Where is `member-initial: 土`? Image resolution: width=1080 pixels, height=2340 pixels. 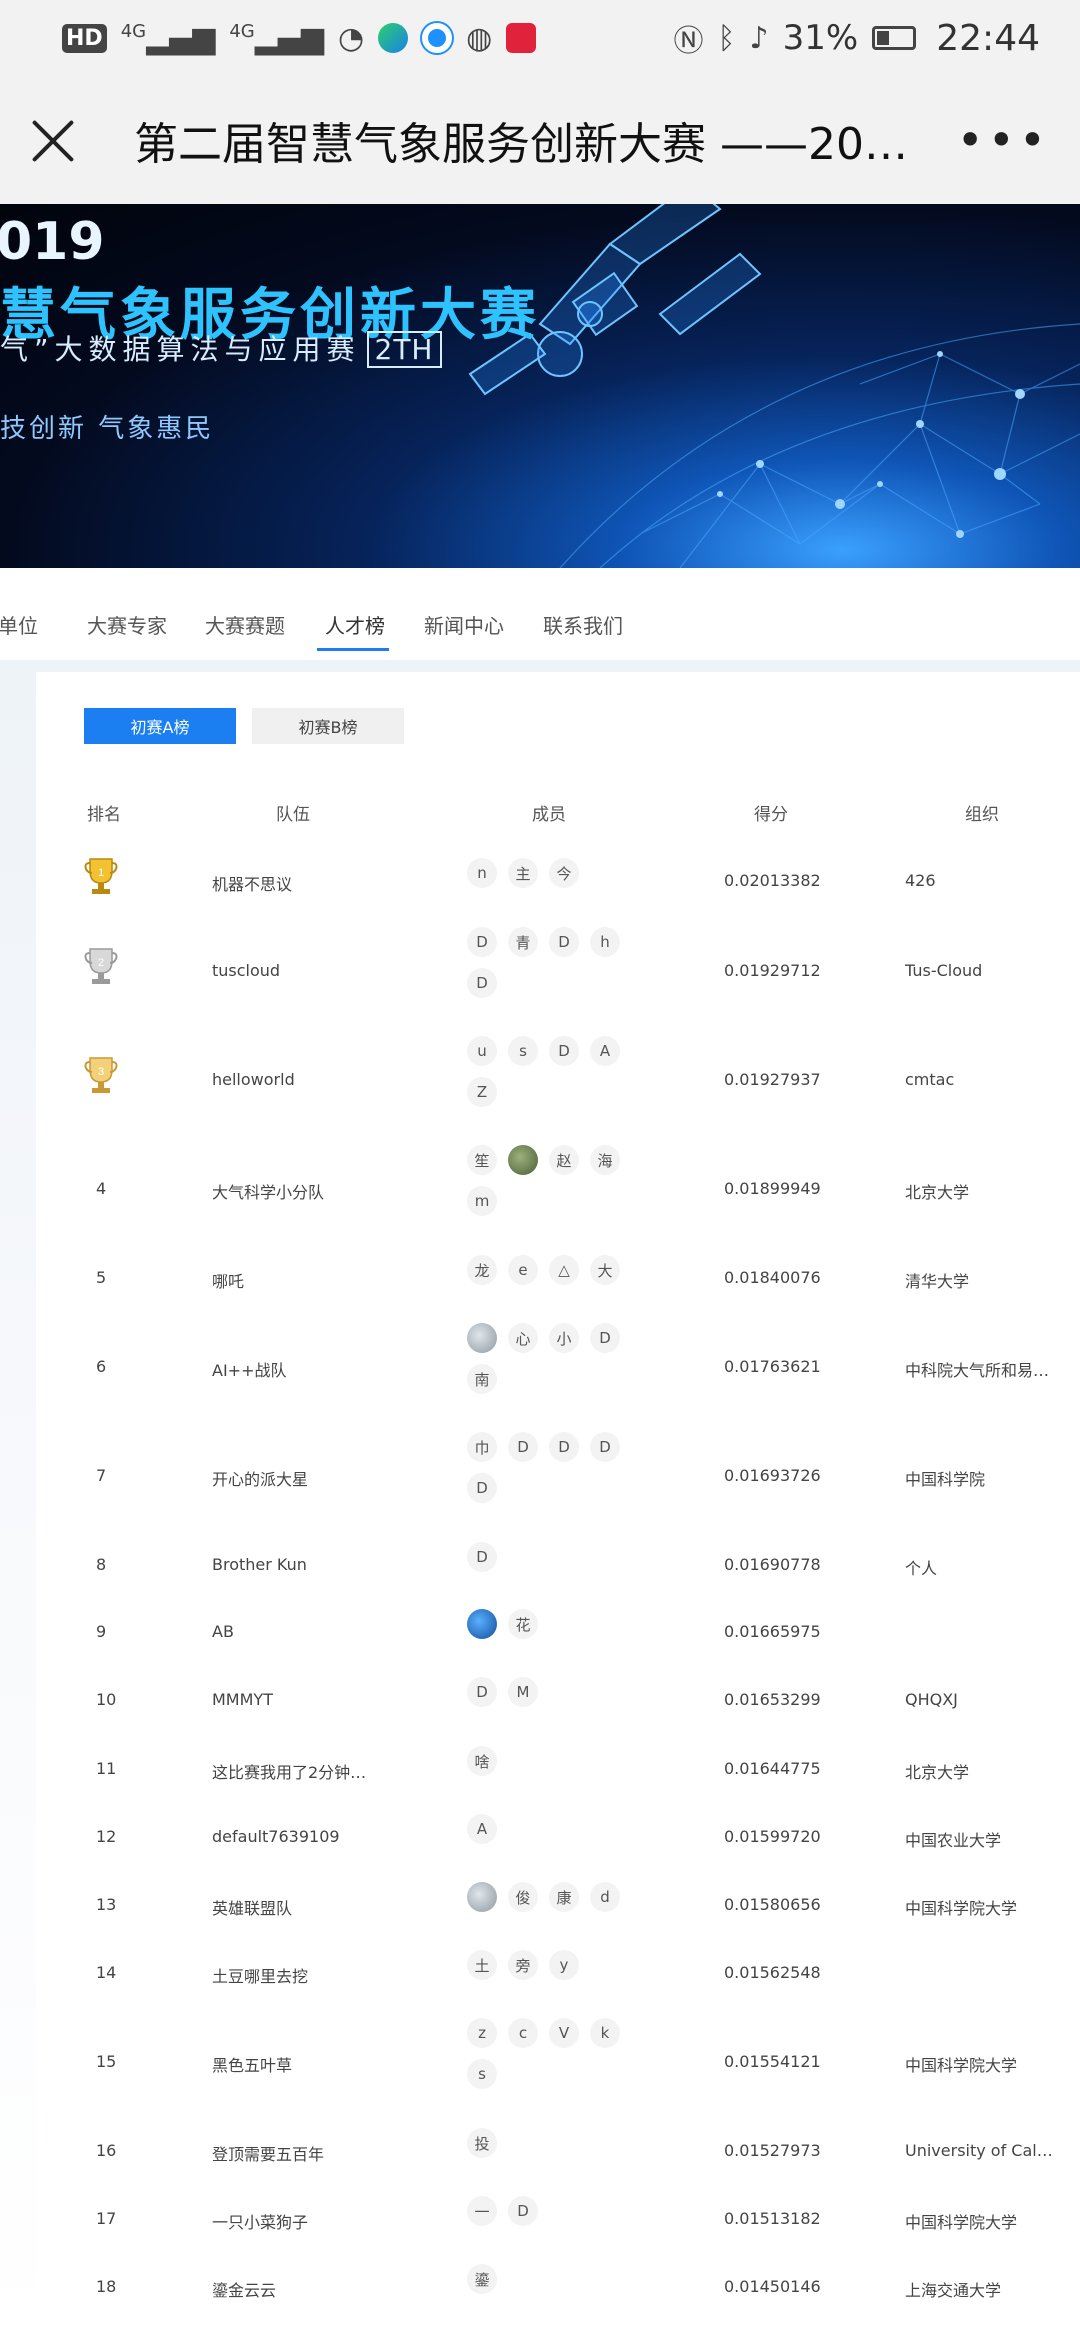
member-initial: 土 is located at coordinates (482, 1965).